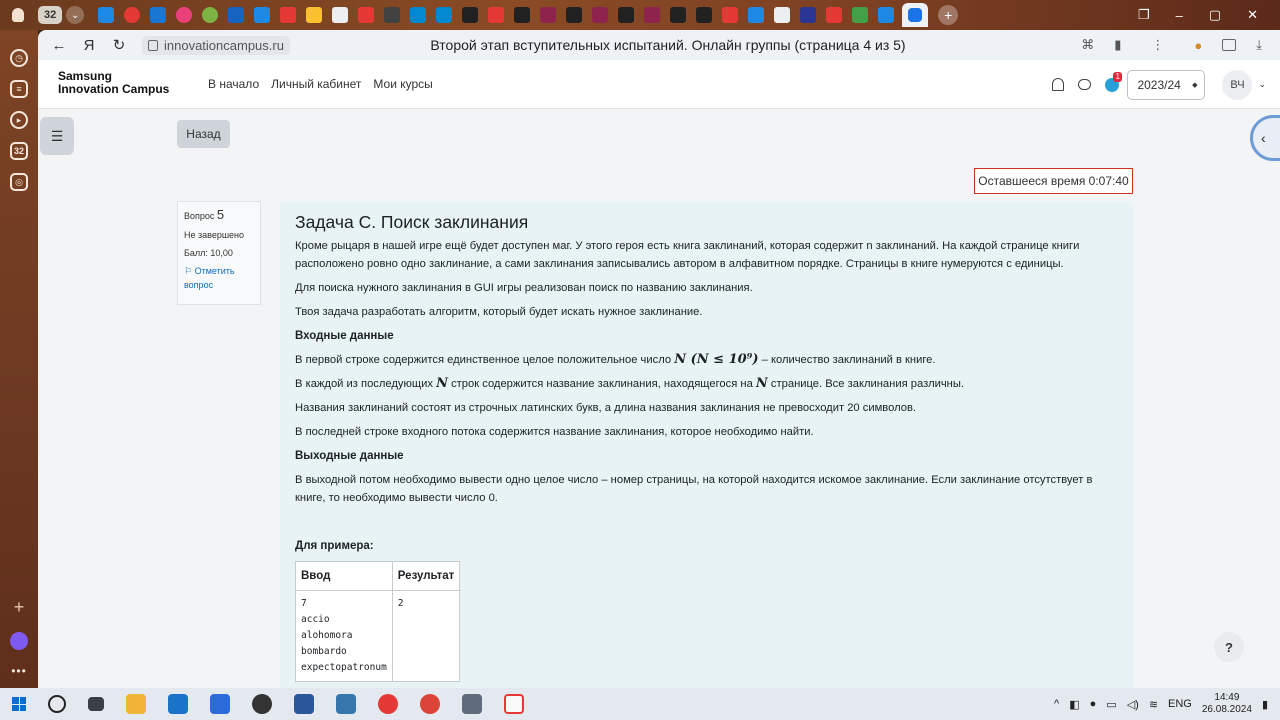  I want to click on volume-icon: ◁), so click(1133, 704).